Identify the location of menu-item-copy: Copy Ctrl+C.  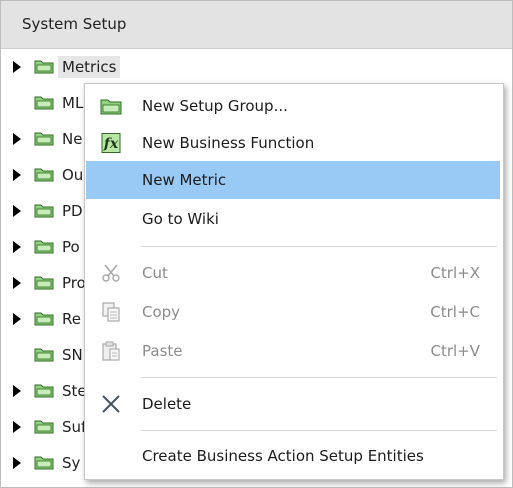
(293, 312).